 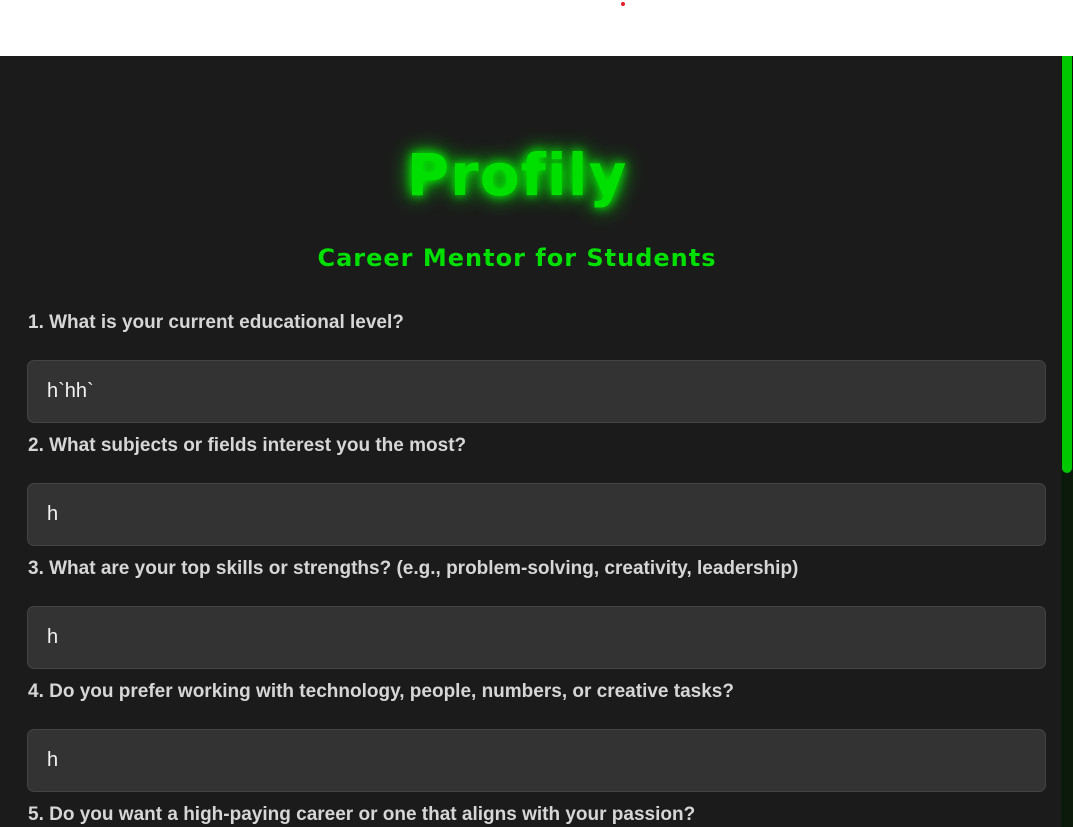 What do you see at coordinates (1067, 264) in the screenshot?
I see `scrollbar-thumb` at bounding box center [1067, 264].